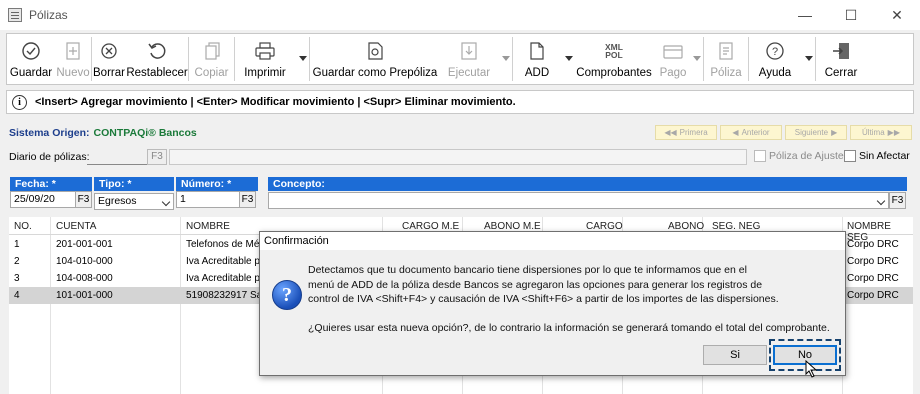 Image resolution: width=920 pixels, height=394 pixels. I want to click on dialog-title: Confirmación, so click(552, 241).